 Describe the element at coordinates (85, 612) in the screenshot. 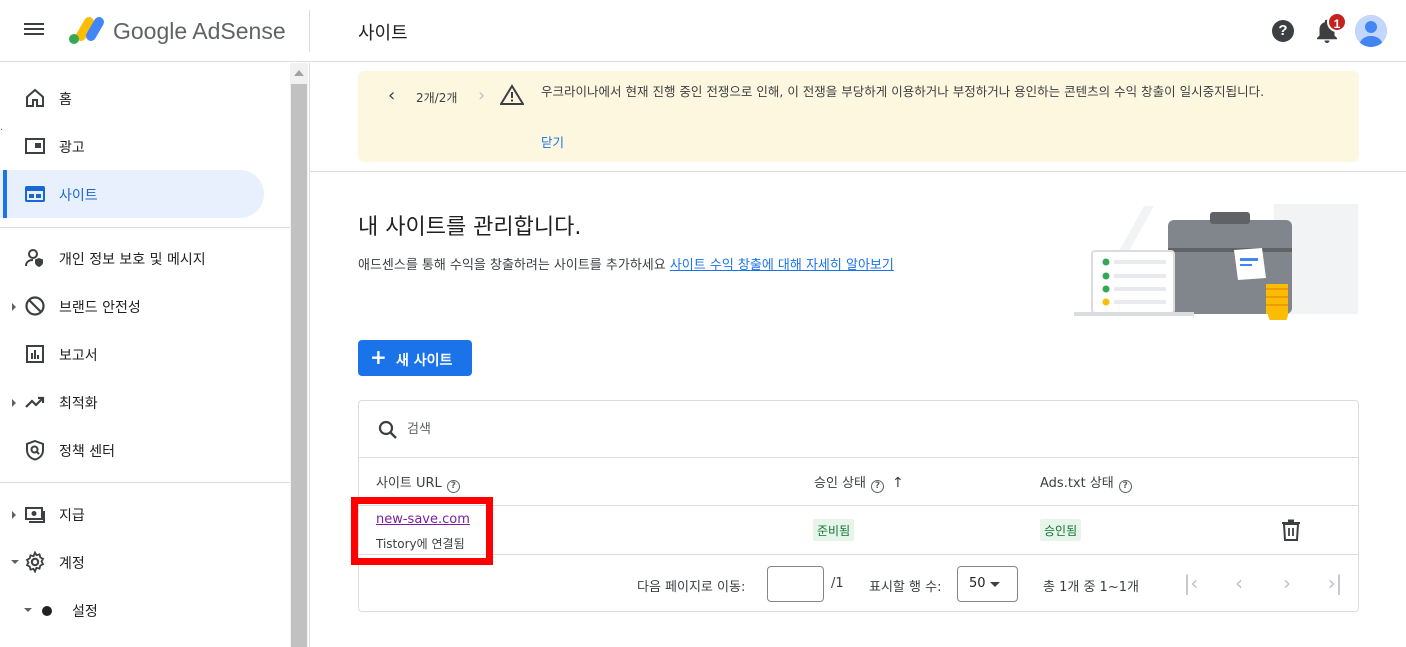

I see `sidebar-item-label: 설정` at that location.